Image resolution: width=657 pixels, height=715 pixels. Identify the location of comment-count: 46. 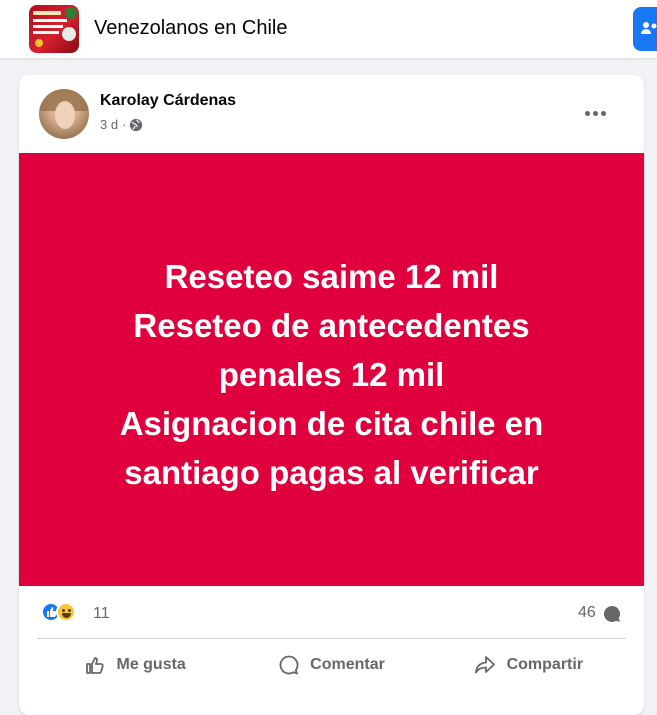
(587, 613).